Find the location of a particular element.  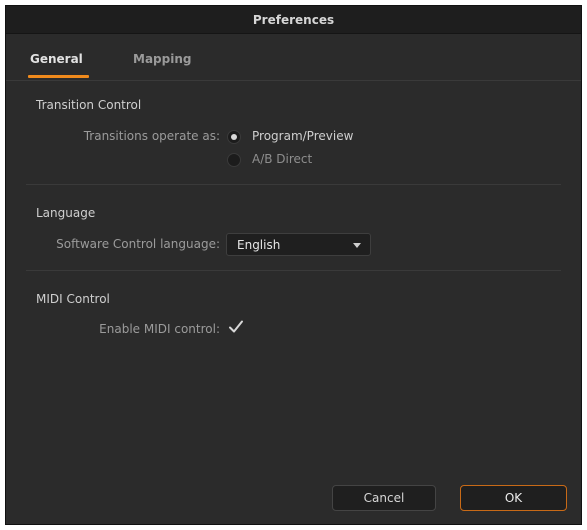

language-heading: Language is located at coordinates (66, 213).